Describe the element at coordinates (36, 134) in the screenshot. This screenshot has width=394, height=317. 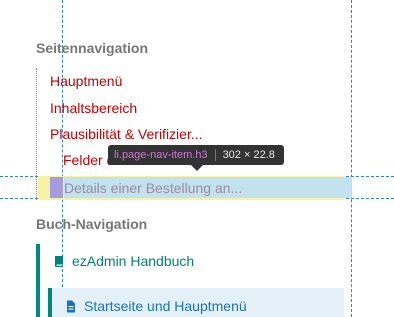
I see `nav-rail` at that location.